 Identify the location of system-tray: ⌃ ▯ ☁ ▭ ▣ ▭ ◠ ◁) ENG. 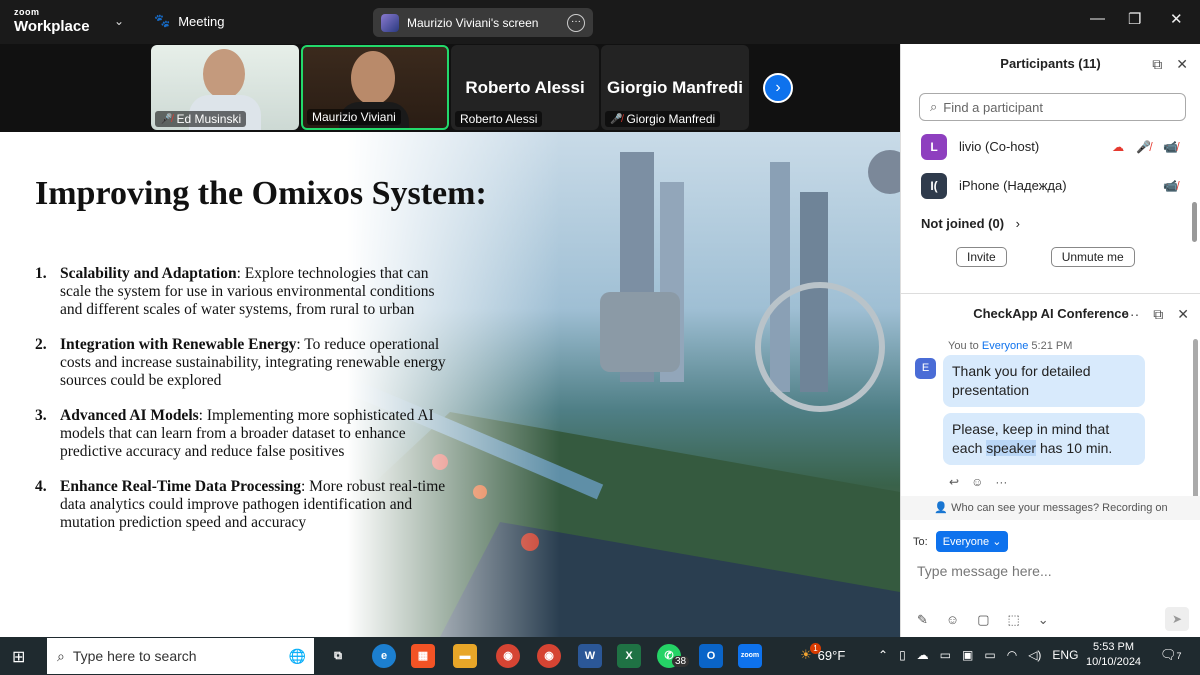
(978, 655).